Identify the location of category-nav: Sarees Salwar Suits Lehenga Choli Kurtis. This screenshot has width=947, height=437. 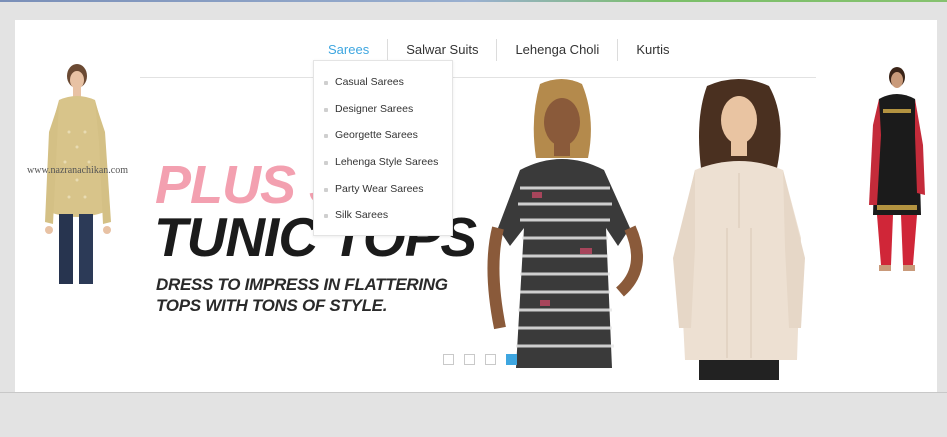
(499, 50).